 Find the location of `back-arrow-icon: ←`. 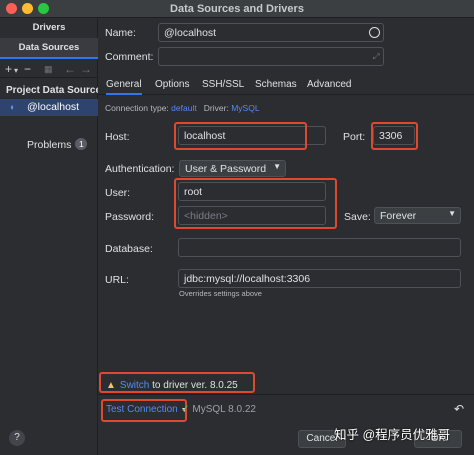

back-arrow-icon: ← is located at coordinates (70, 69).